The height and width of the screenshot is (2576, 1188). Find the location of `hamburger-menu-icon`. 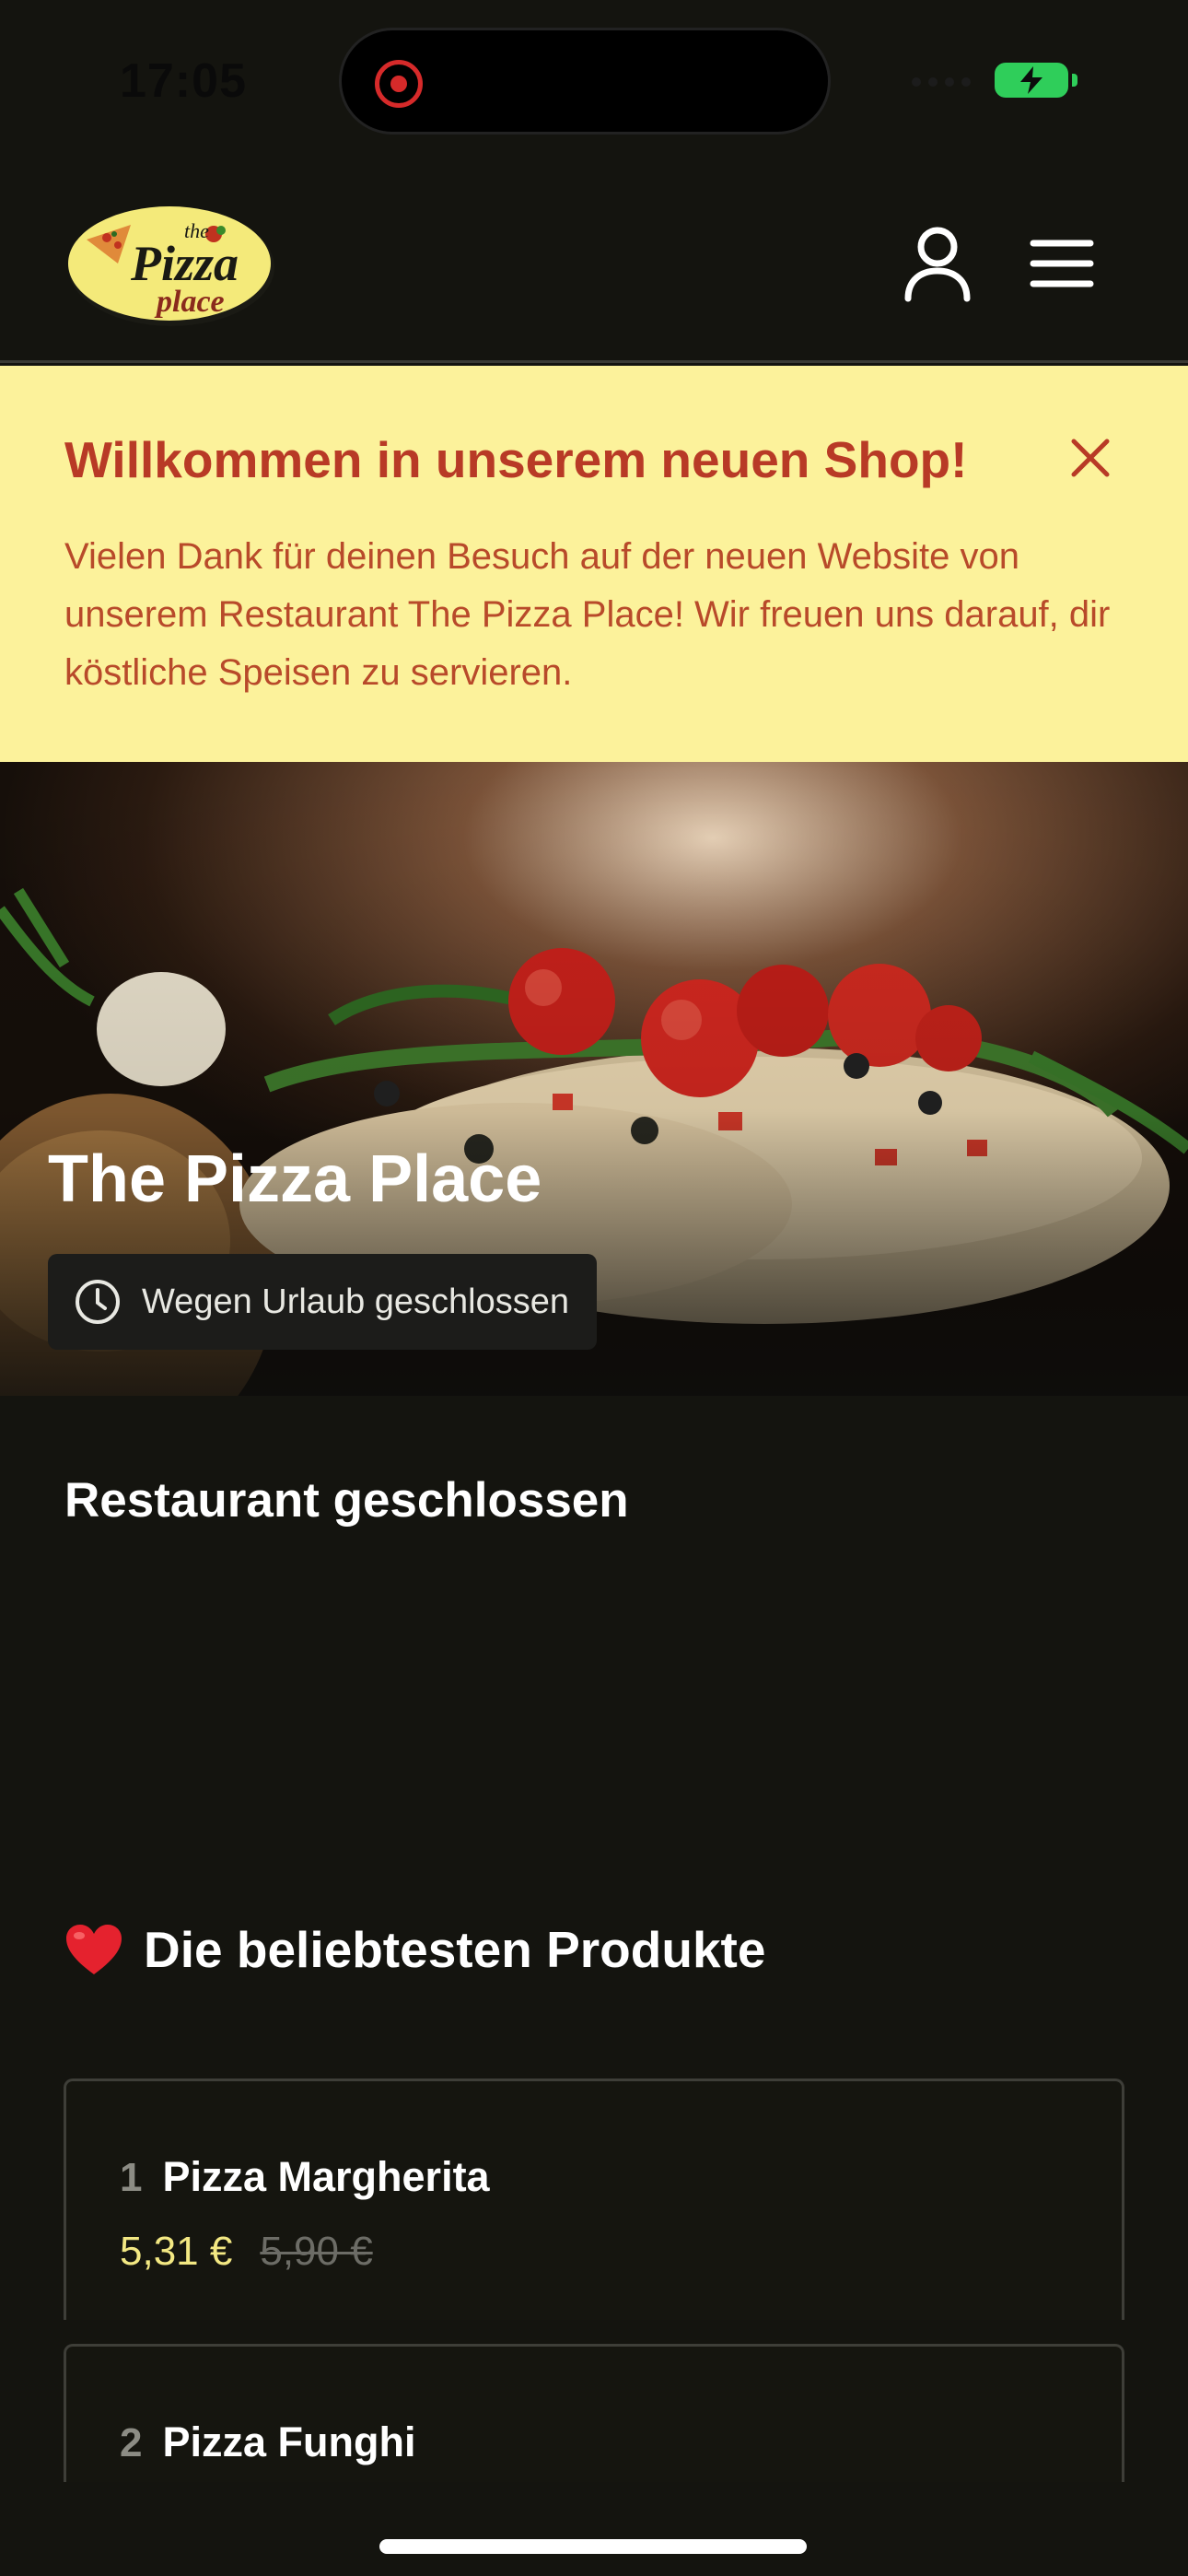

hamburger-menu-icon is located at coordinates (1062, 263).